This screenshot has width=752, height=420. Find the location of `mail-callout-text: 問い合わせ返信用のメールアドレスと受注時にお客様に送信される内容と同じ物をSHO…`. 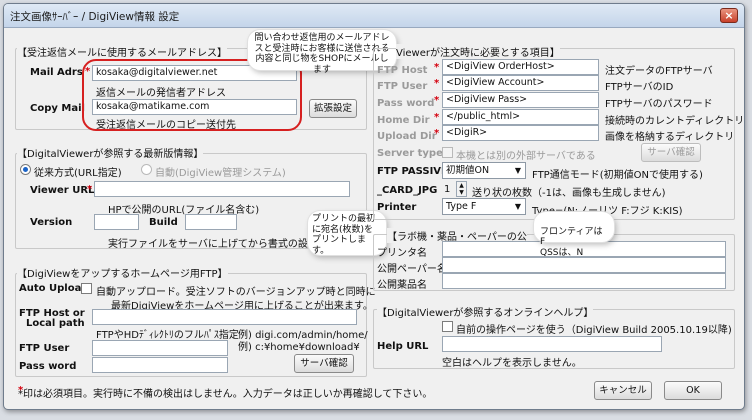

mail-callout-text: 問い合わせ返信用のメールアドレスと受注時にお客様に送信される内容と同じ物をSHO… is located at coordinates (322, 54).